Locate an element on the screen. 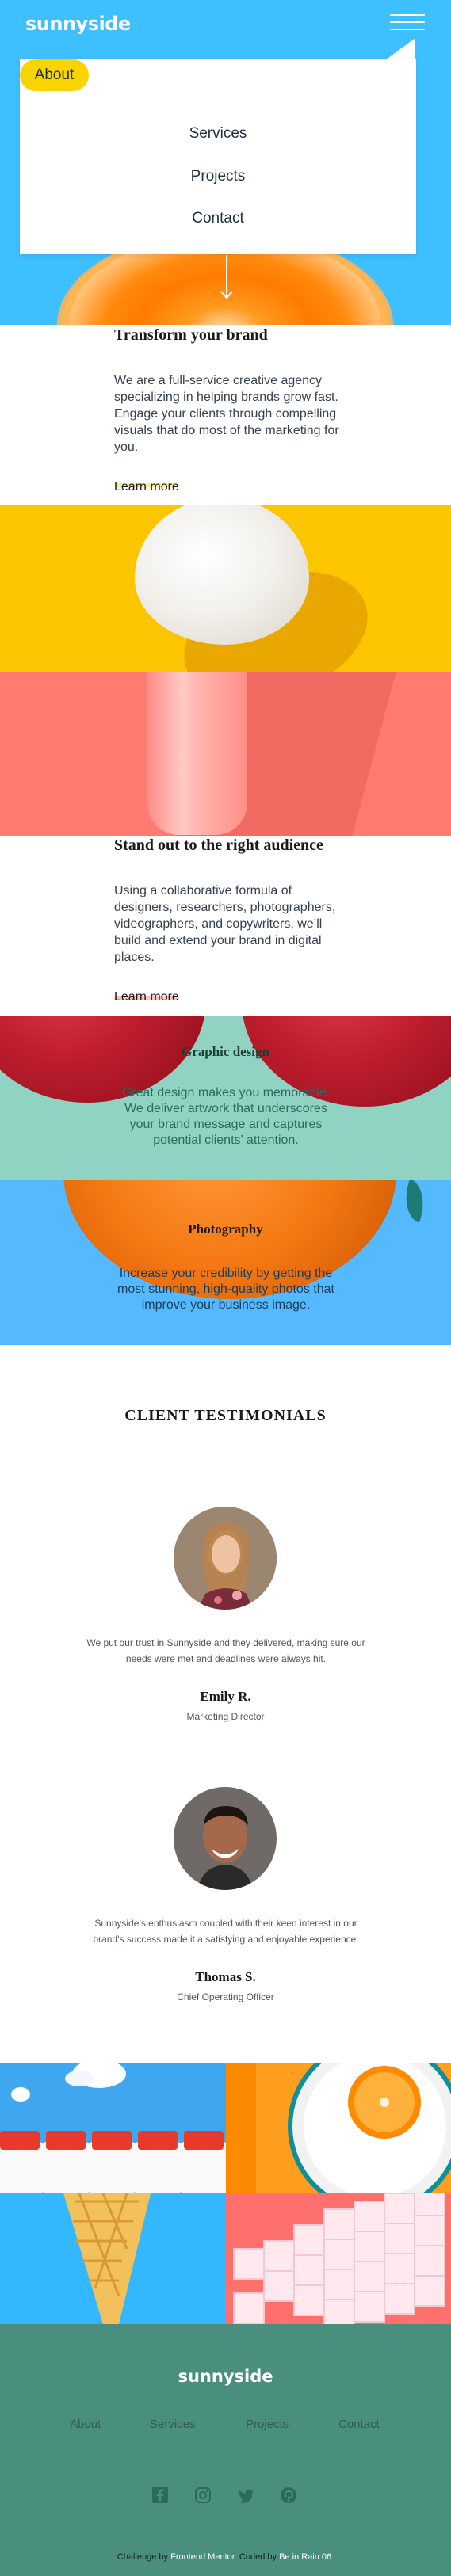 The image size is (451, 2576). hamburger-menu-icon is located at coordinates (408, 23).